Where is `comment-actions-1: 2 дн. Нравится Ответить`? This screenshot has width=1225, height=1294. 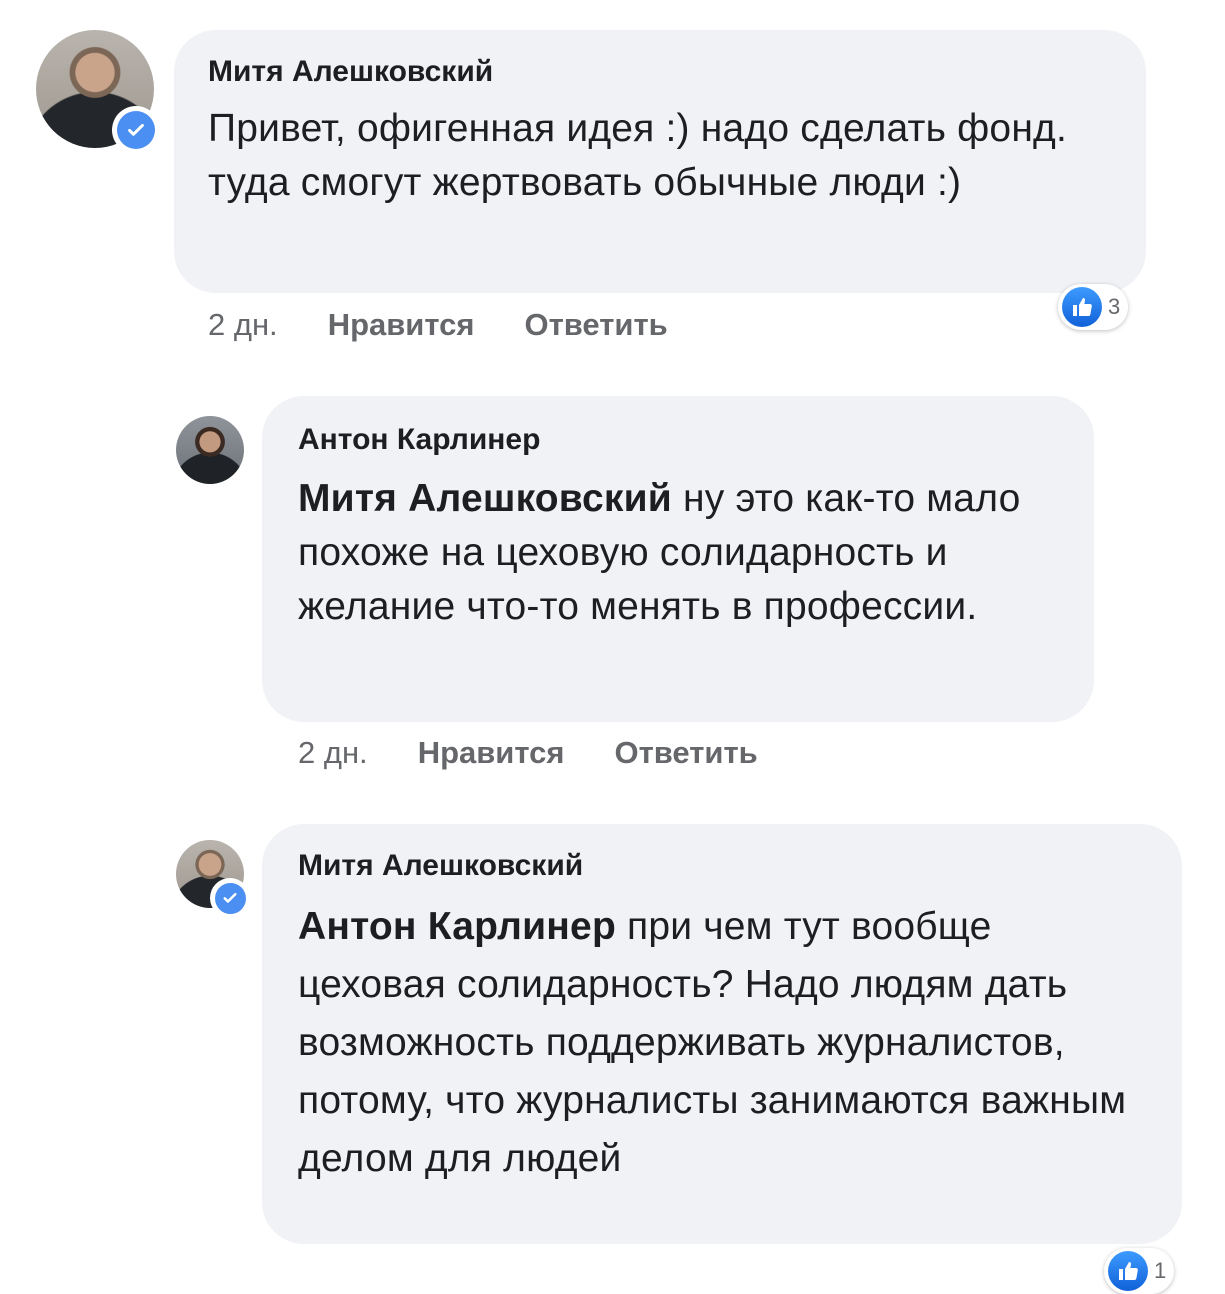
comment-actions-1: 2 дн. Нравится Ответить is located at coordinates (438, 325).